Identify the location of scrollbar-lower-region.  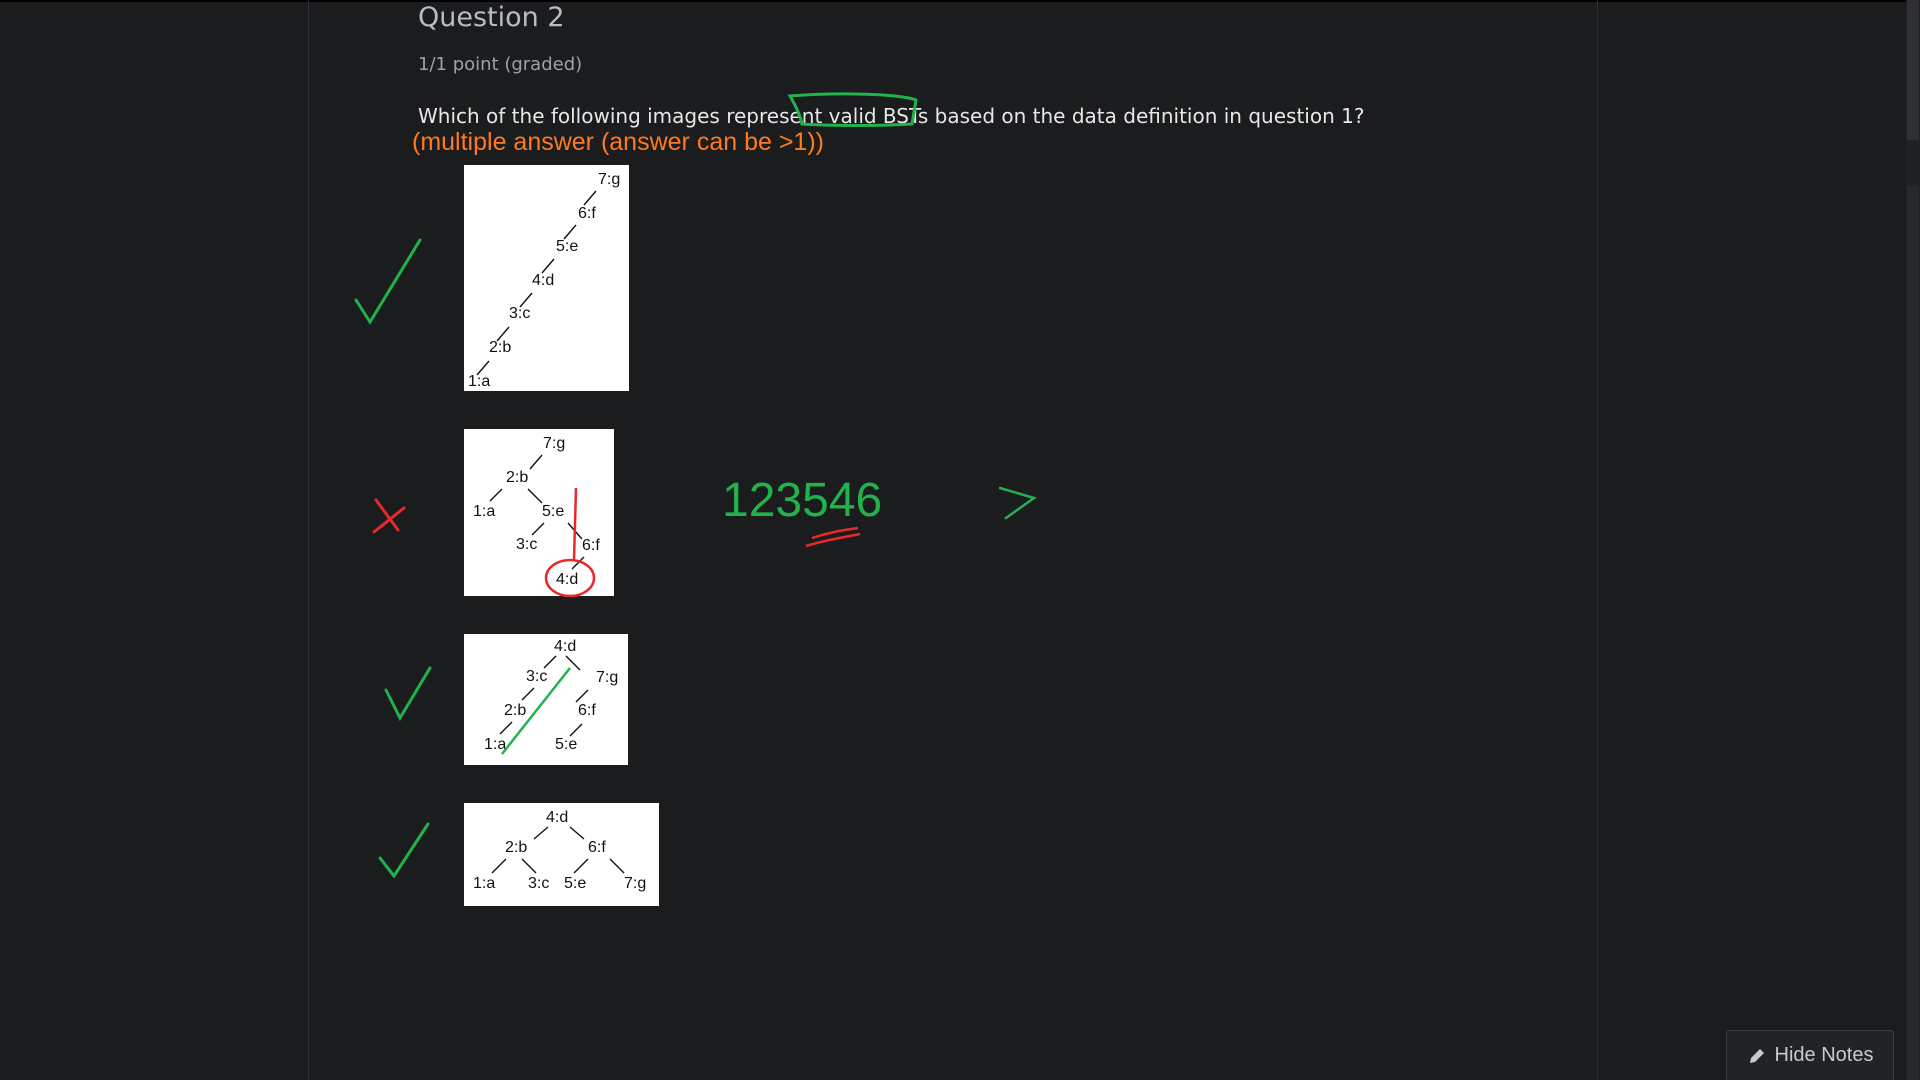
(1913, 633).